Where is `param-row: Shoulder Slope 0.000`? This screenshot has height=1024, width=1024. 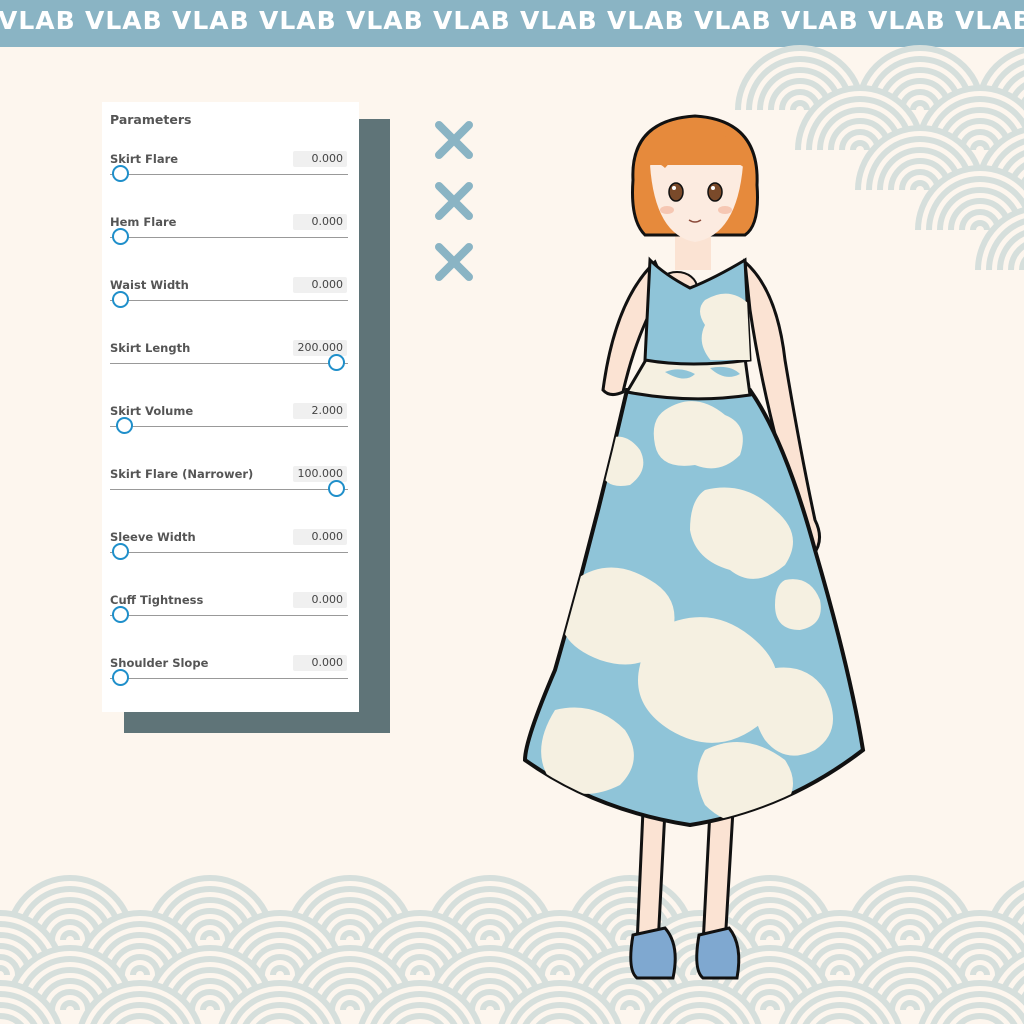
param-row: Shoulder Slope 0.000 is located at coordinates (230, 687).